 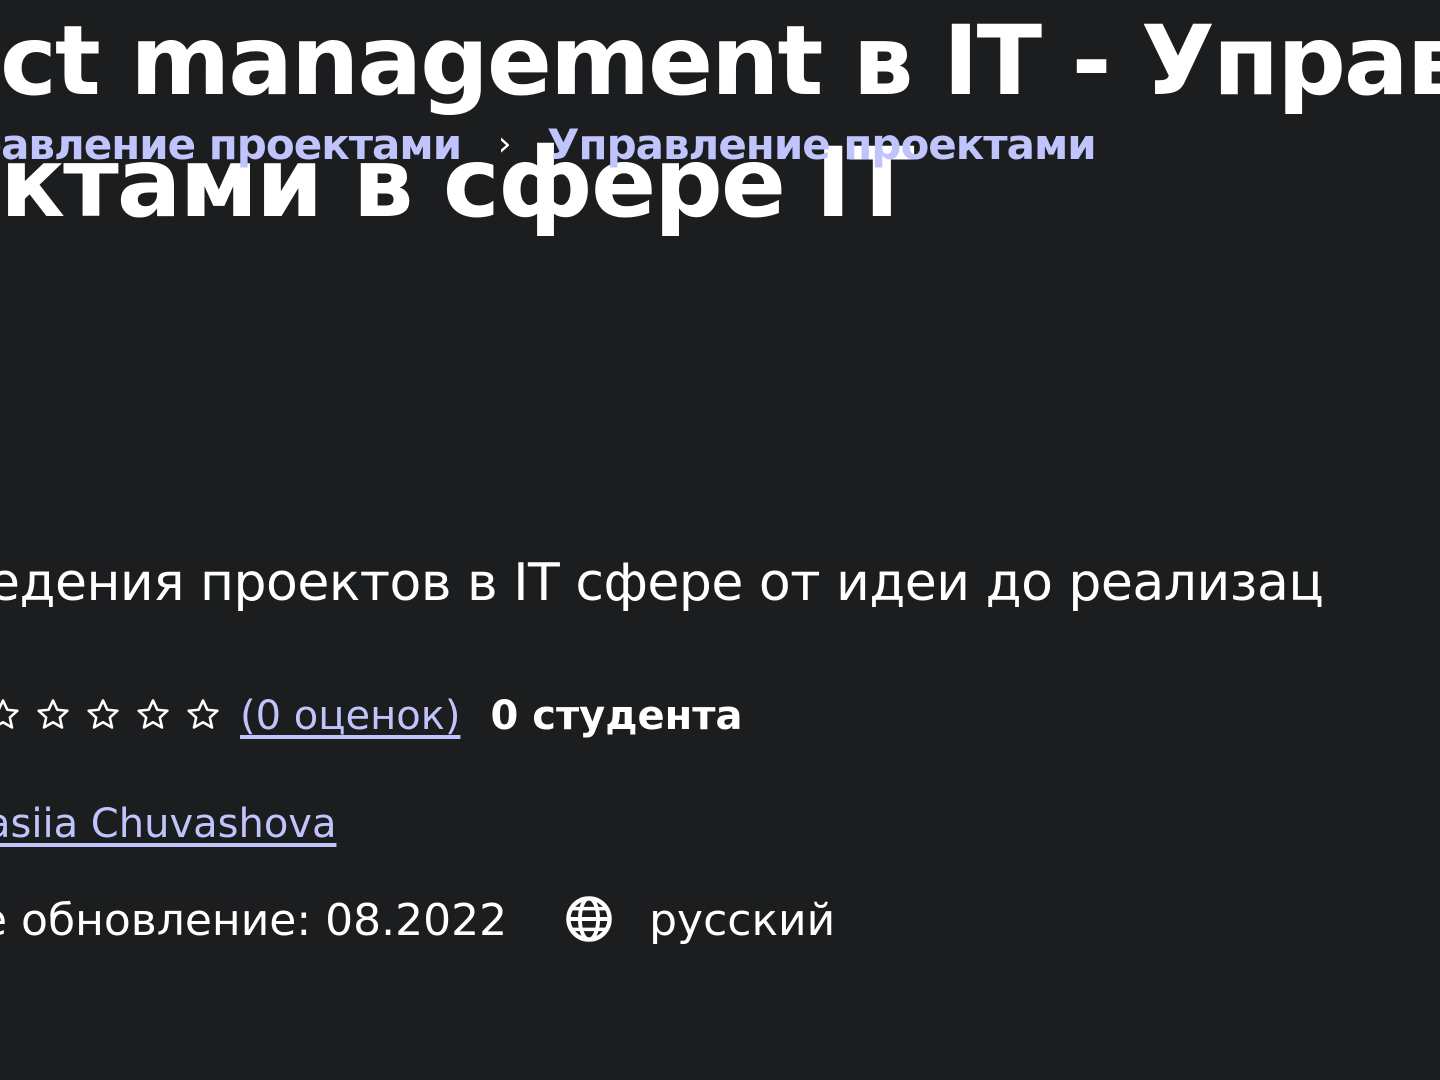 I want to click on instructor-link: asiia Chuvashova, so click(x=168, y=824).